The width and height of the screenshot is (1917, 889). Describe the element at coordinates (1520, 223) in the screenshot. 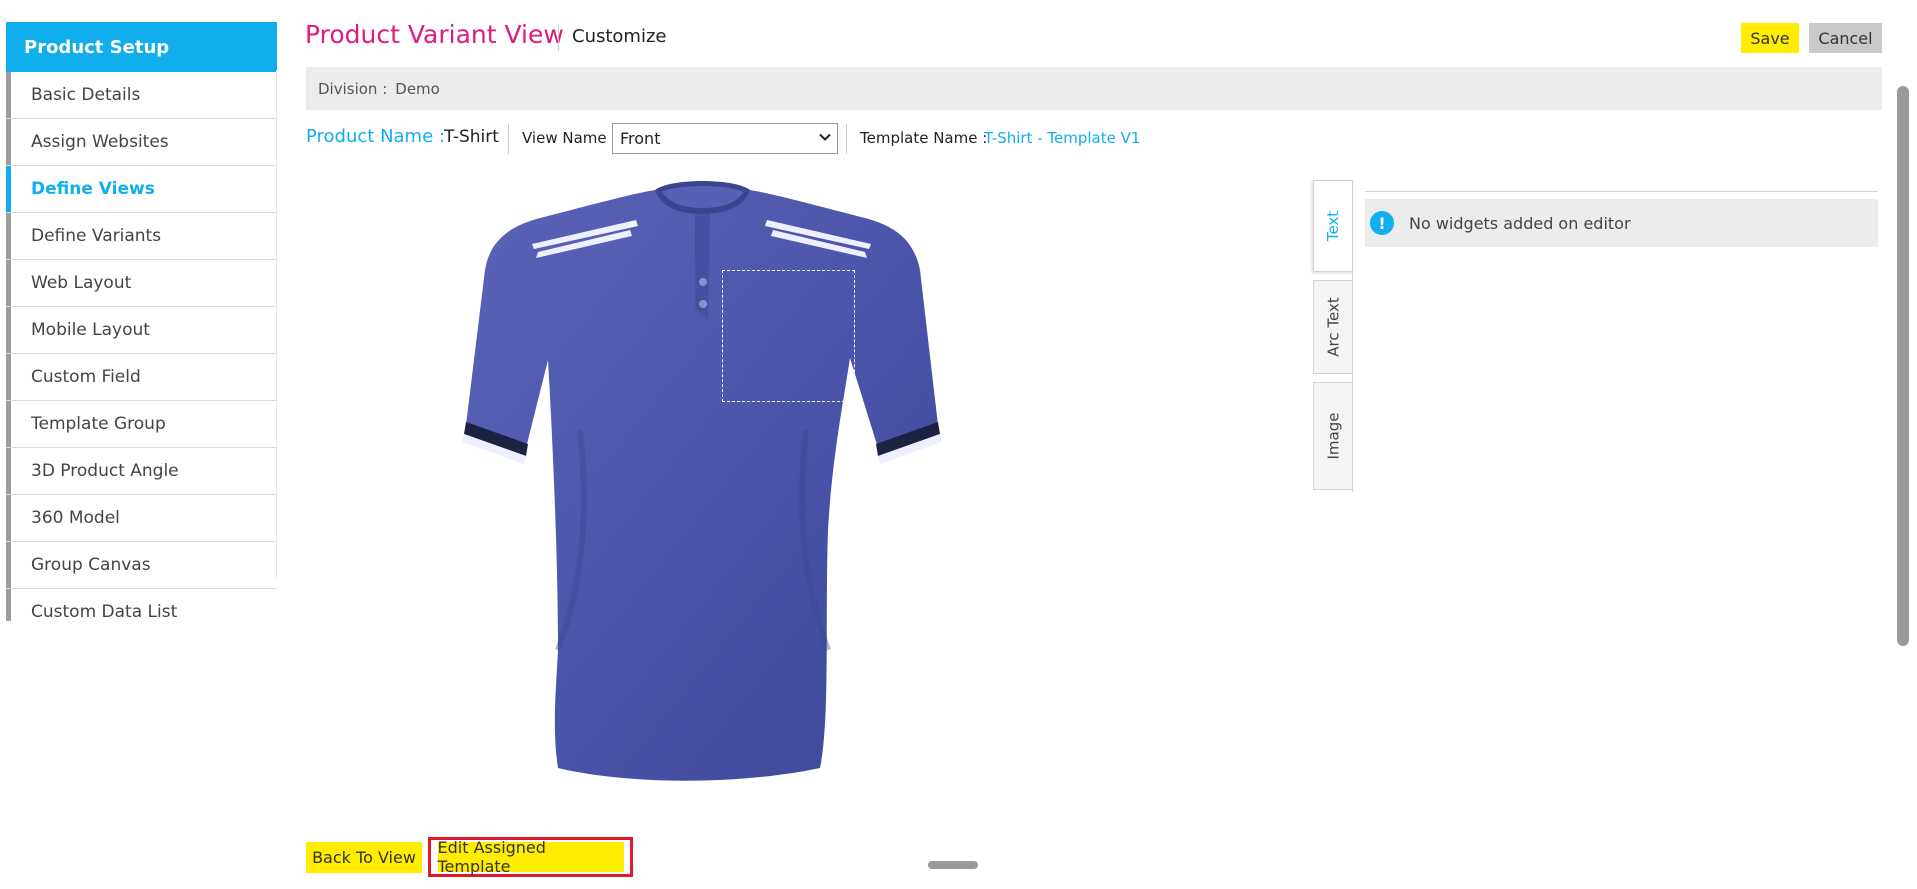

I see `notice-message: No widgets added on editor` at that location.